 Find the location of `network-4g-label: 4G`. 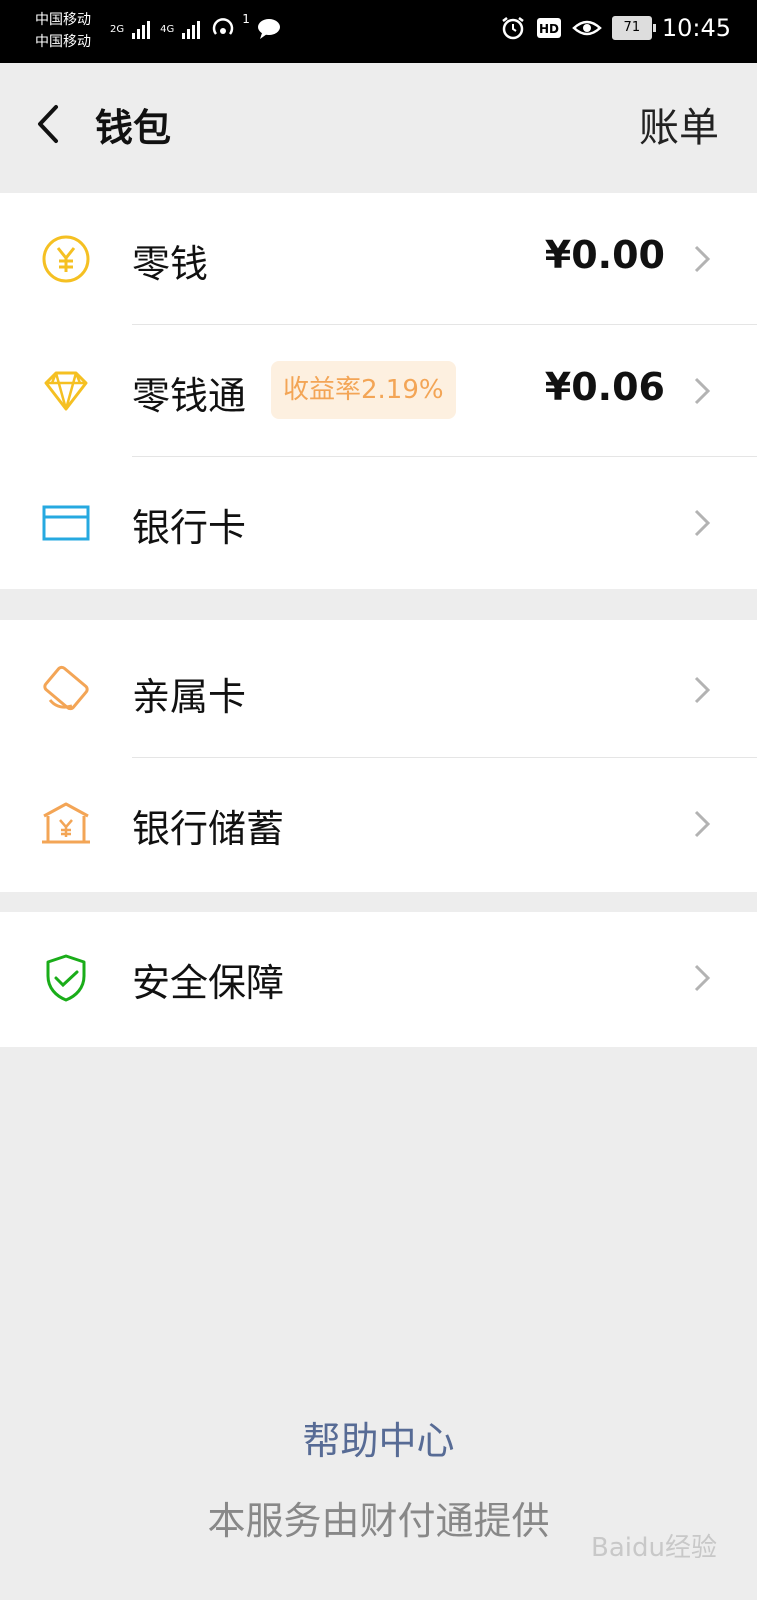

network-4g-label: 4G is located at coordinates (167, 29).